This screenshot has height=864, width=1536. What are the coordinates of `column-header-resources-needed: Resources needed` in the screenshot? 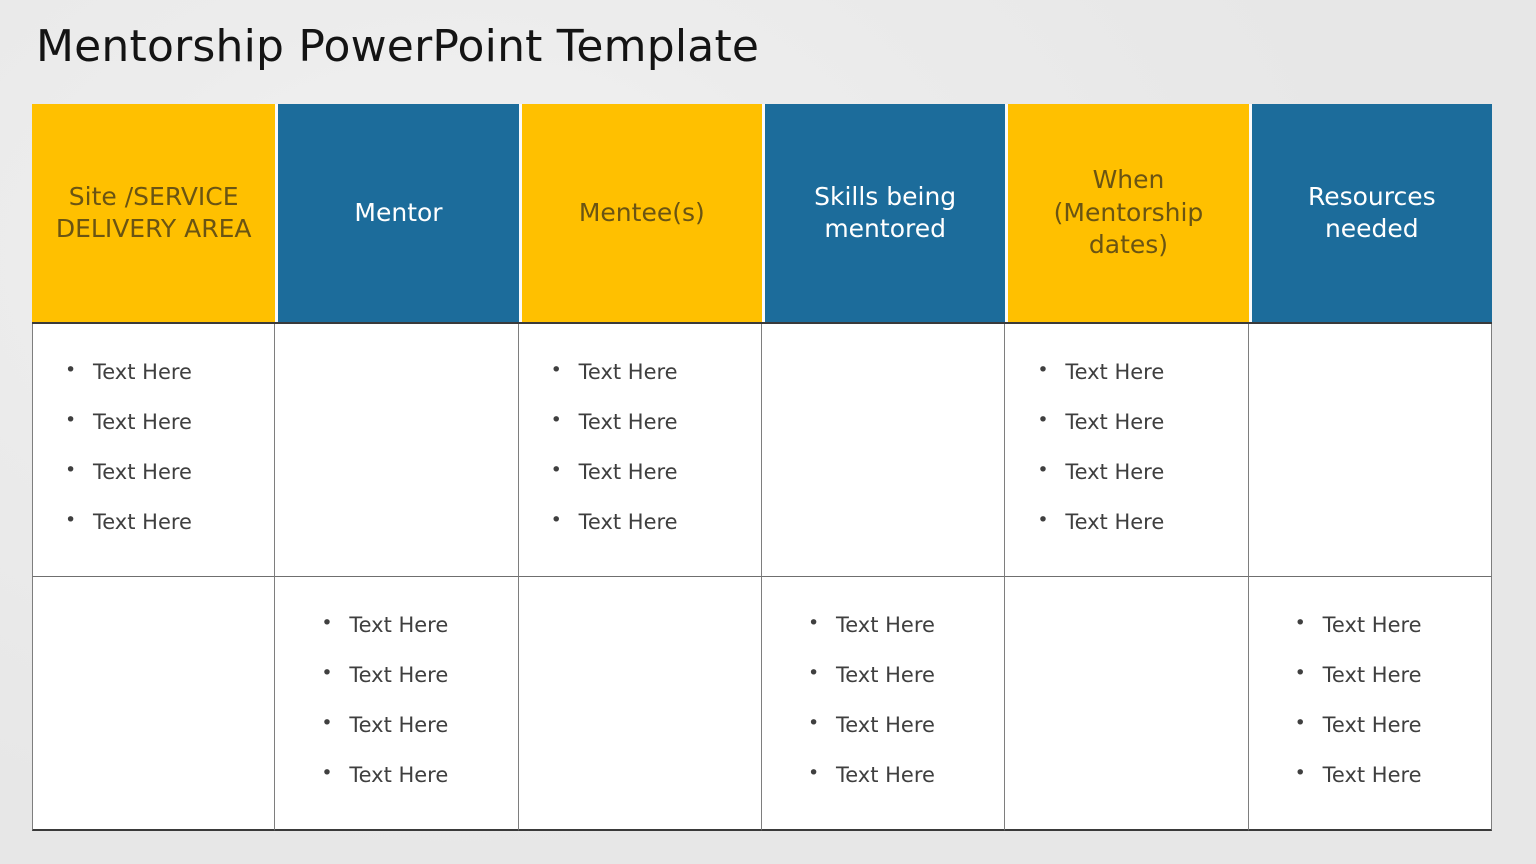 It's located at (1370, 214).